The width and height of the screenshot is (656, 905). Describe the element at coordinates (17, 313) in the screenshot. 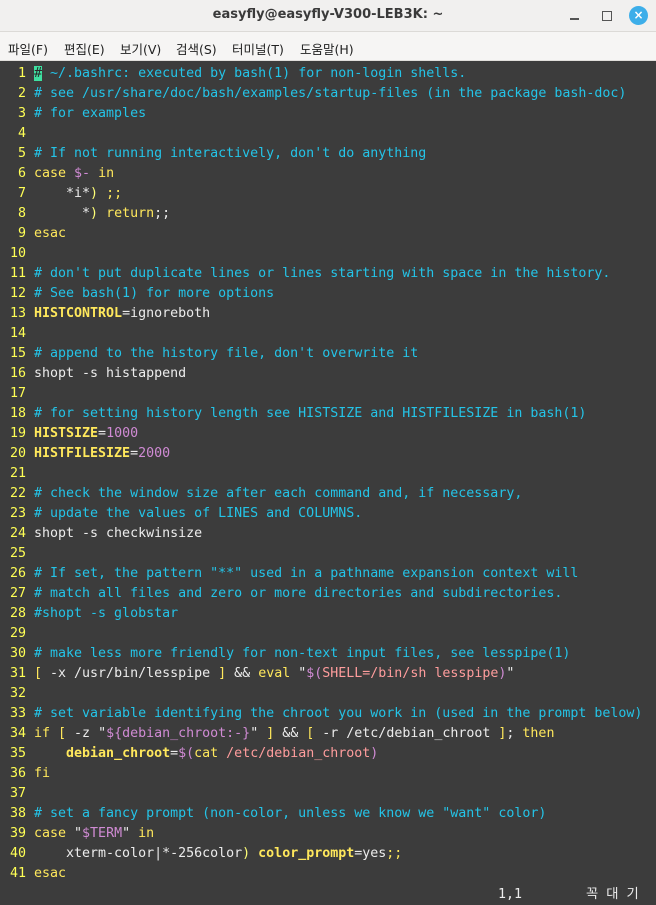

I see `line-number: 13` at that location.